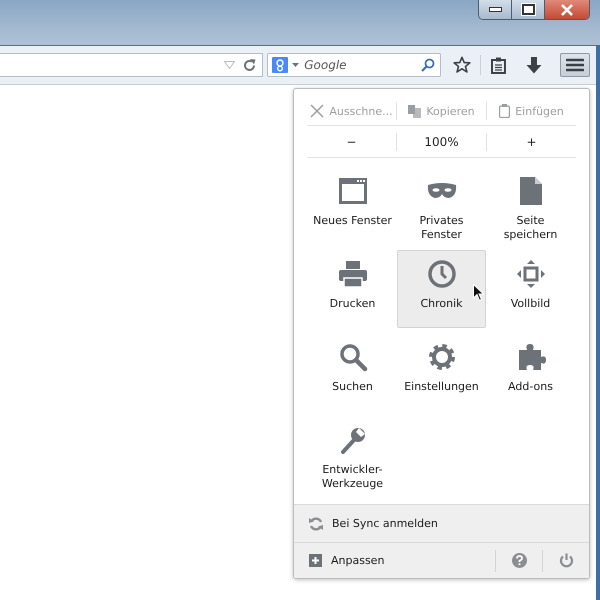 This screenshot has height=600, width=600. I want to click on plus-icon, so click(315, 560).